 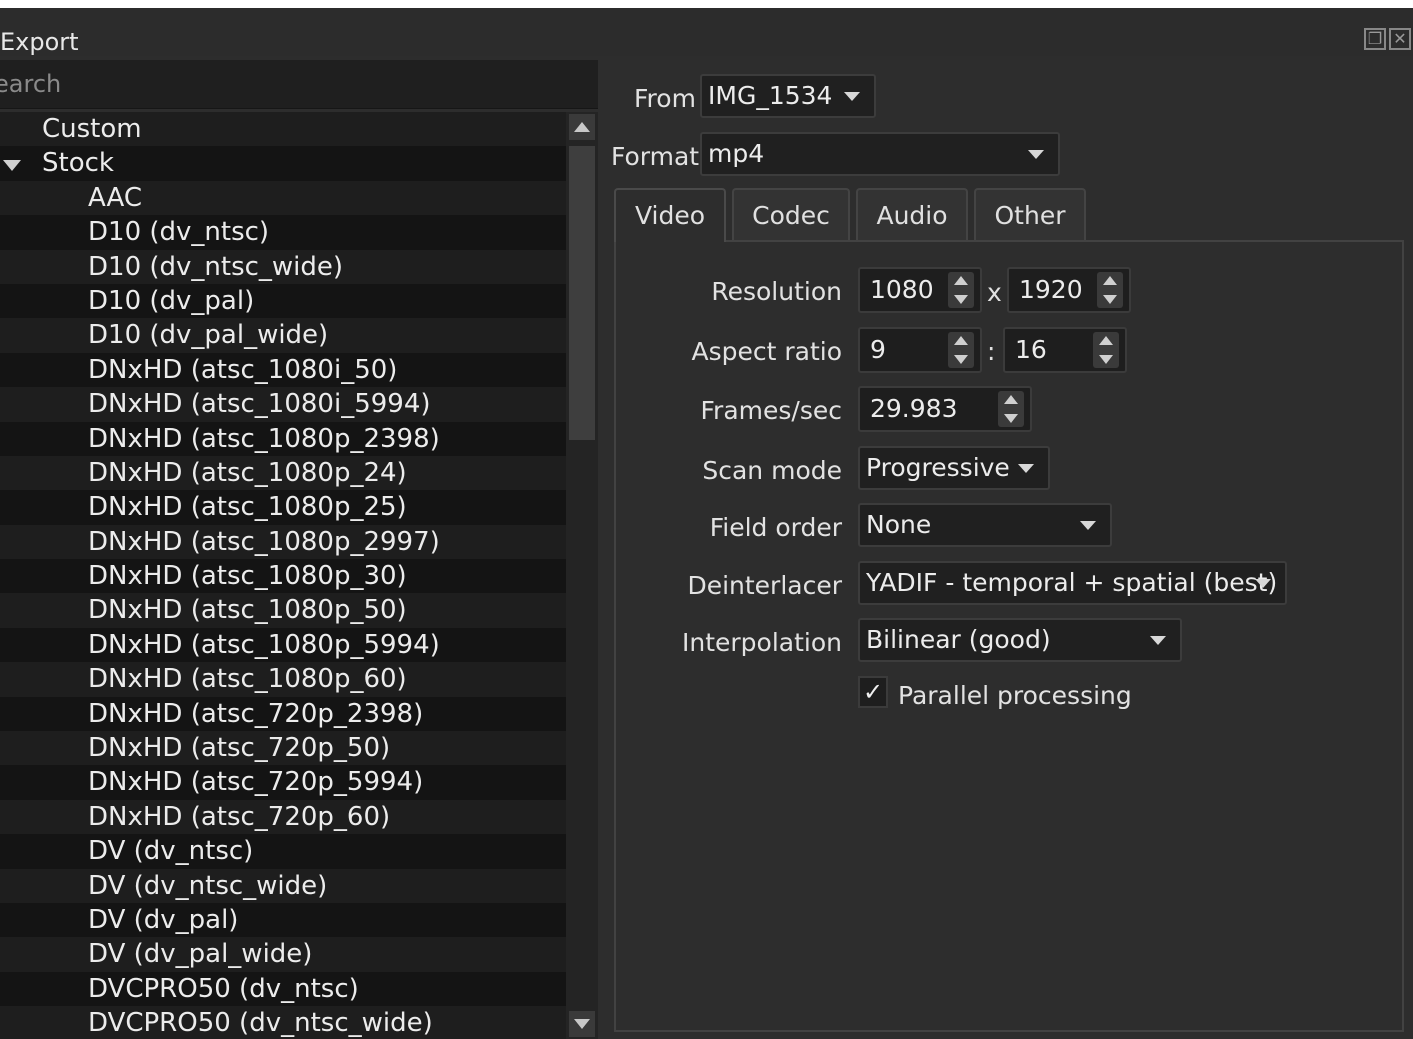 I want to click on preset-list-item: DNxHD (atsc_1080p_25), so click(x=283, y=507).